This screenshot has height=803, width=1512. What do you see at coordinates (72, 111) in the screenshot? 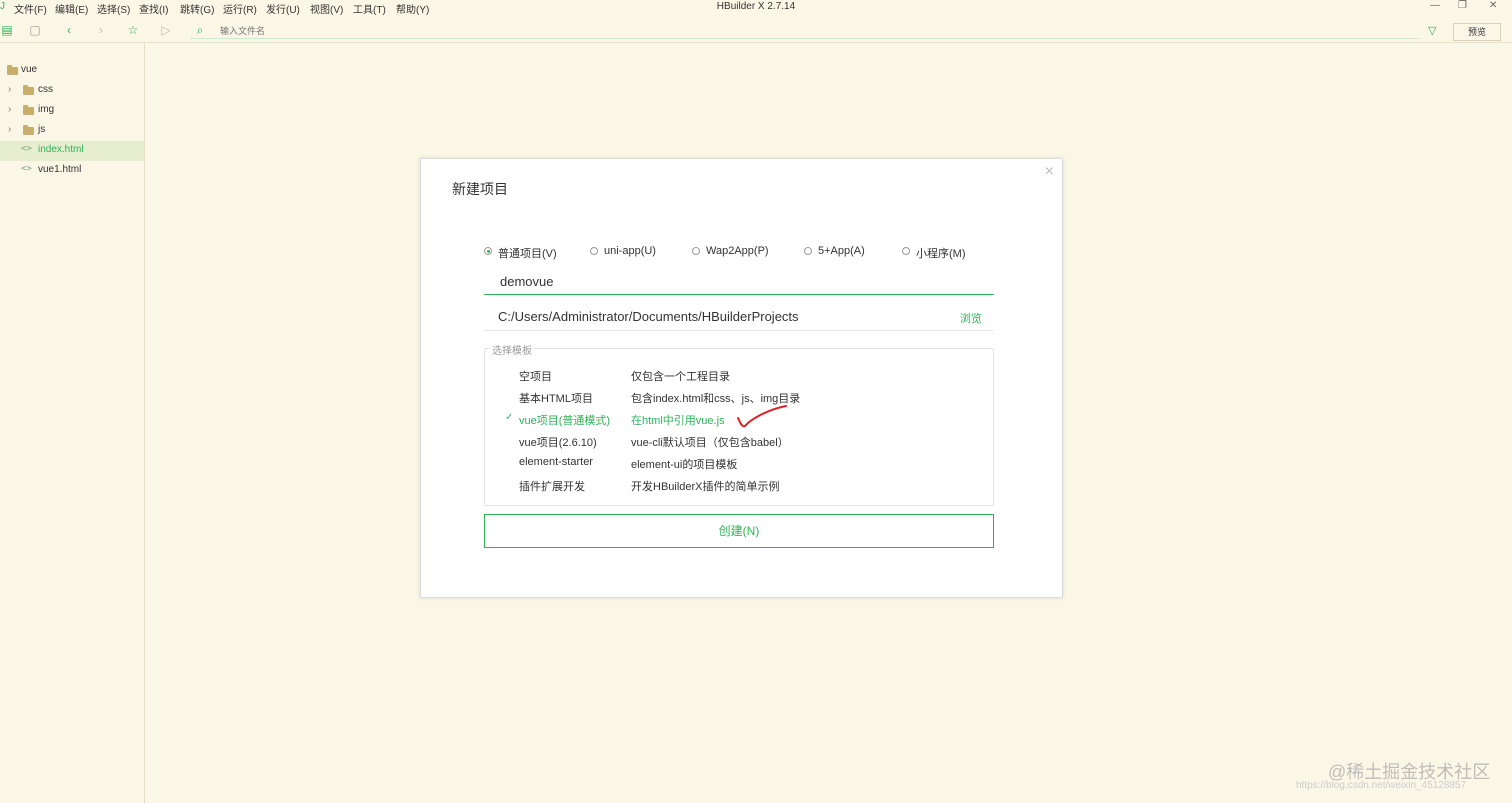
I see `tree-item-img: › img` at bounding box center [72, 111].